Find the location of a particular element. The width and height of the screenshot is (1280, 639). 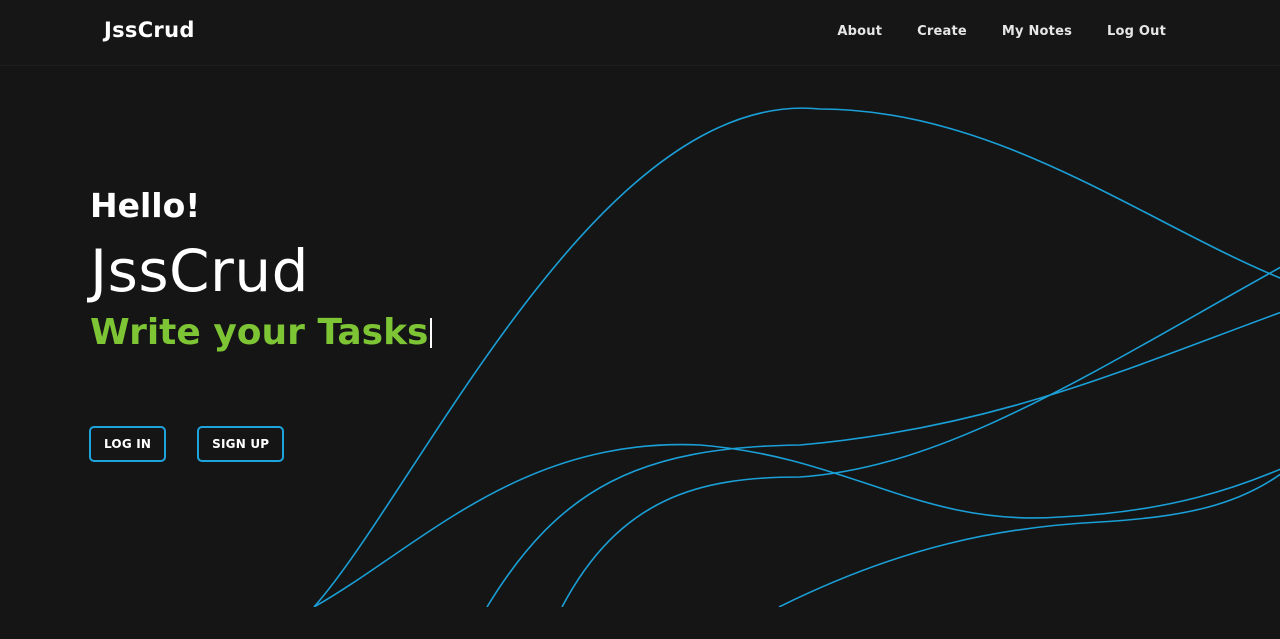

brand-logo-link: JssCrud is located at coordinates (149, 30).